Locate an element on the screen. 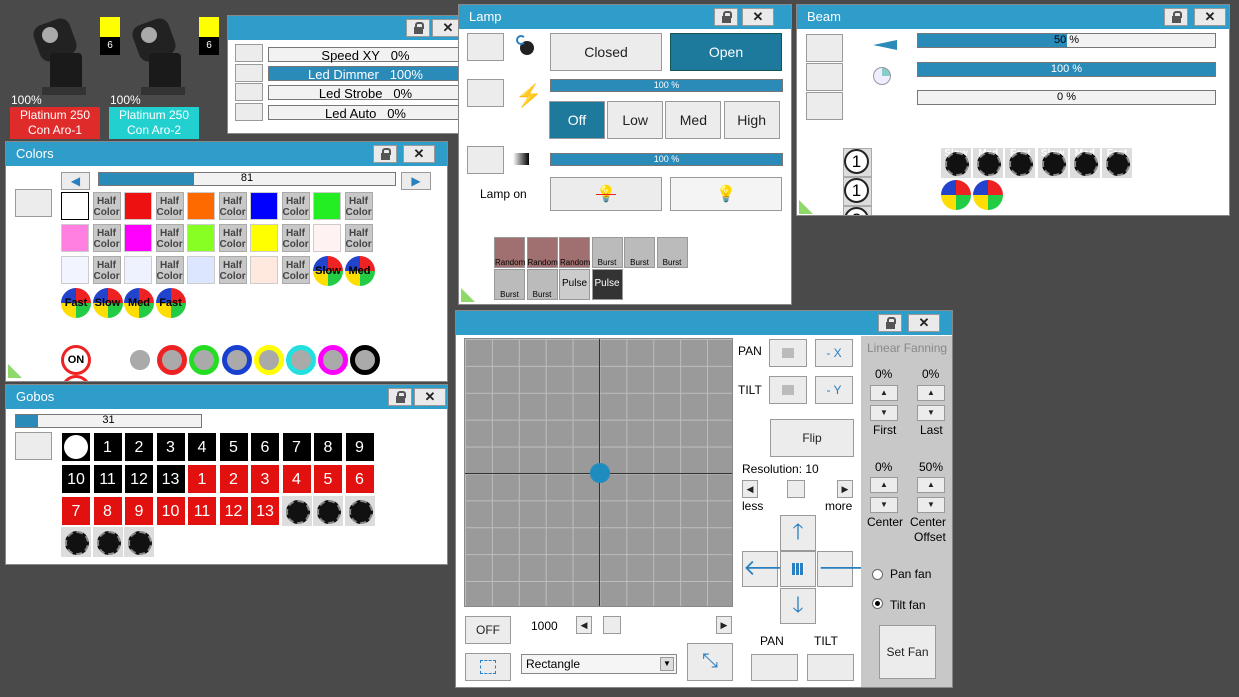 This screenshot has width=1239, height=697. strobe-low-button: Low is located at coordinates (635, 120).